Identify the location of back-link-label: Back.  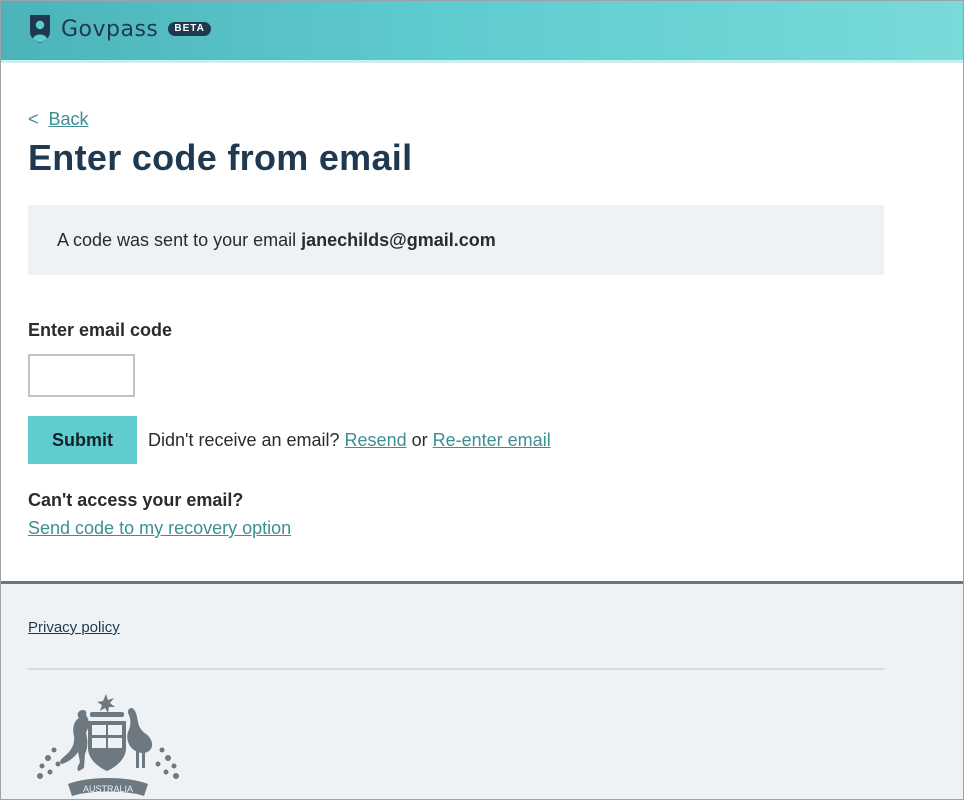
(68, 119).